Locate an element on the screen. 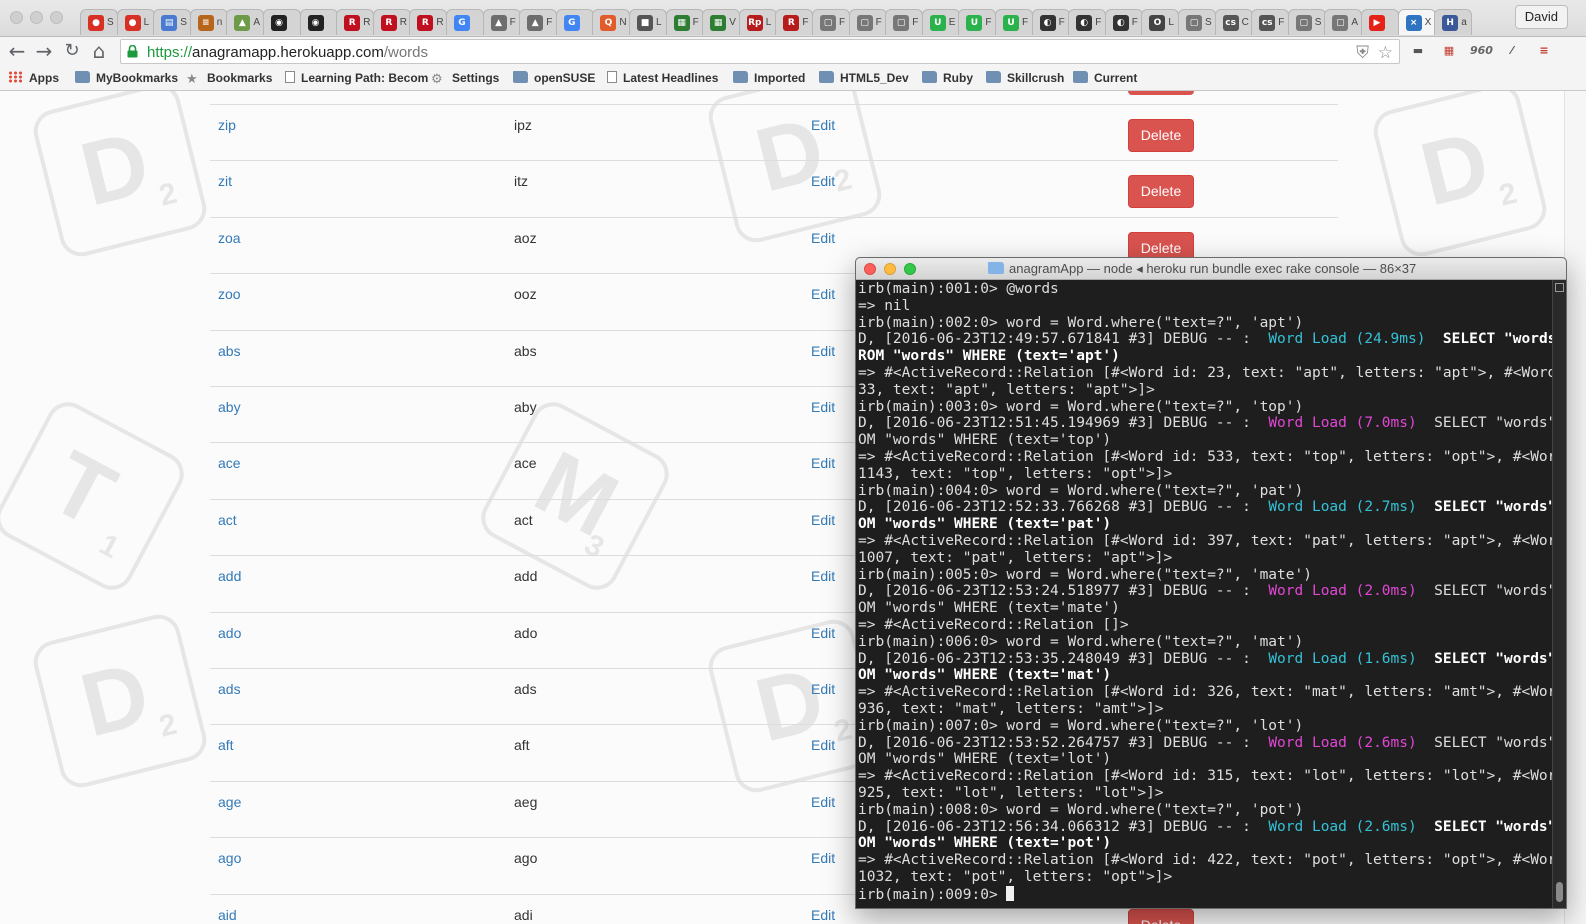 The image size is (1586, 924). browser-tab: ▦ V is located at coordinates (721, 22).